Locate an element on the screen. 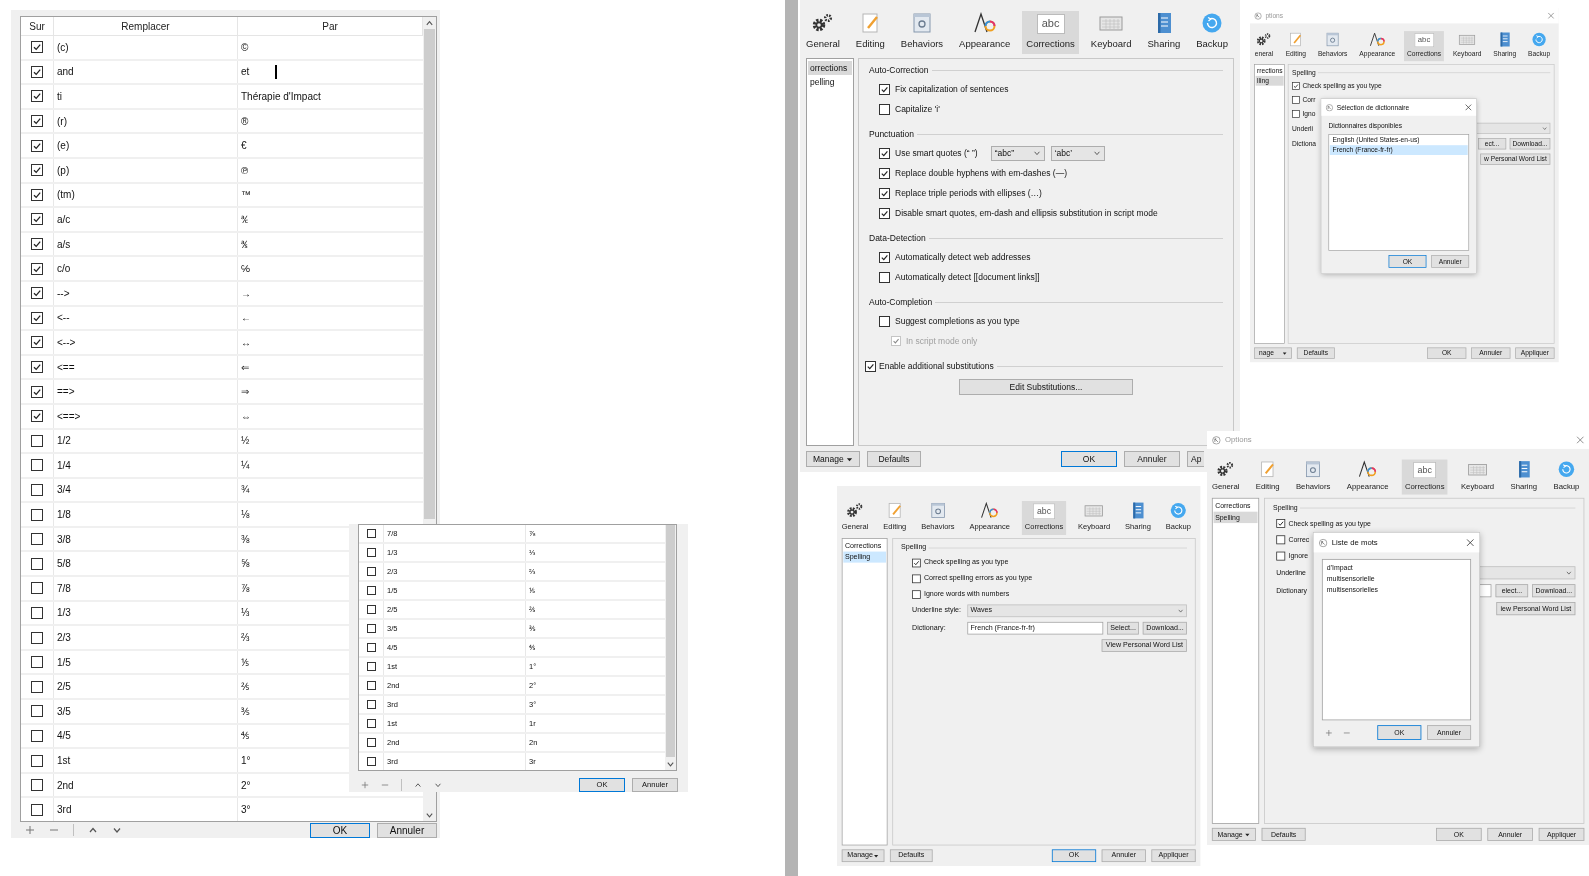 The image size is (1589, 876). sidebar-item: orrections is located at coordinates (830, 68).